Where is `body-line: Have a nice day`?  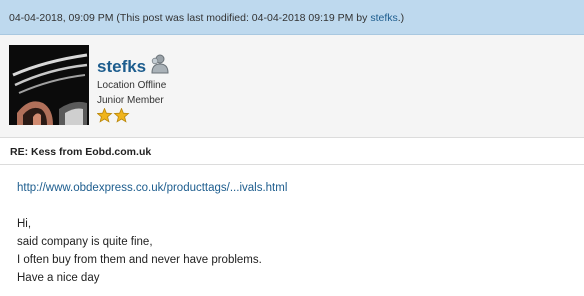
body-line: Have a nice day is located at coordinates (58, 278).